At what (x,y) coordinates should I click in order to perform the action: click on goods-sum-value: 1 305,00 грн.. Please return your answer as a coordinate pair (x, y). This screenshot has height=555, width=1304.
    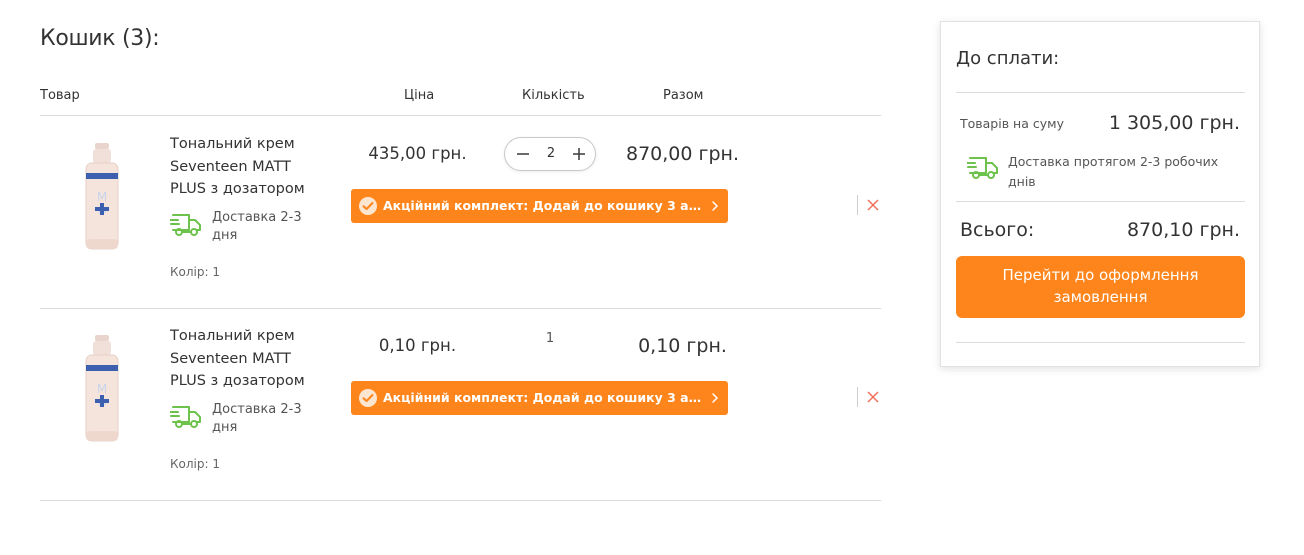
    Looking at the image, I should click on (1174, 123).